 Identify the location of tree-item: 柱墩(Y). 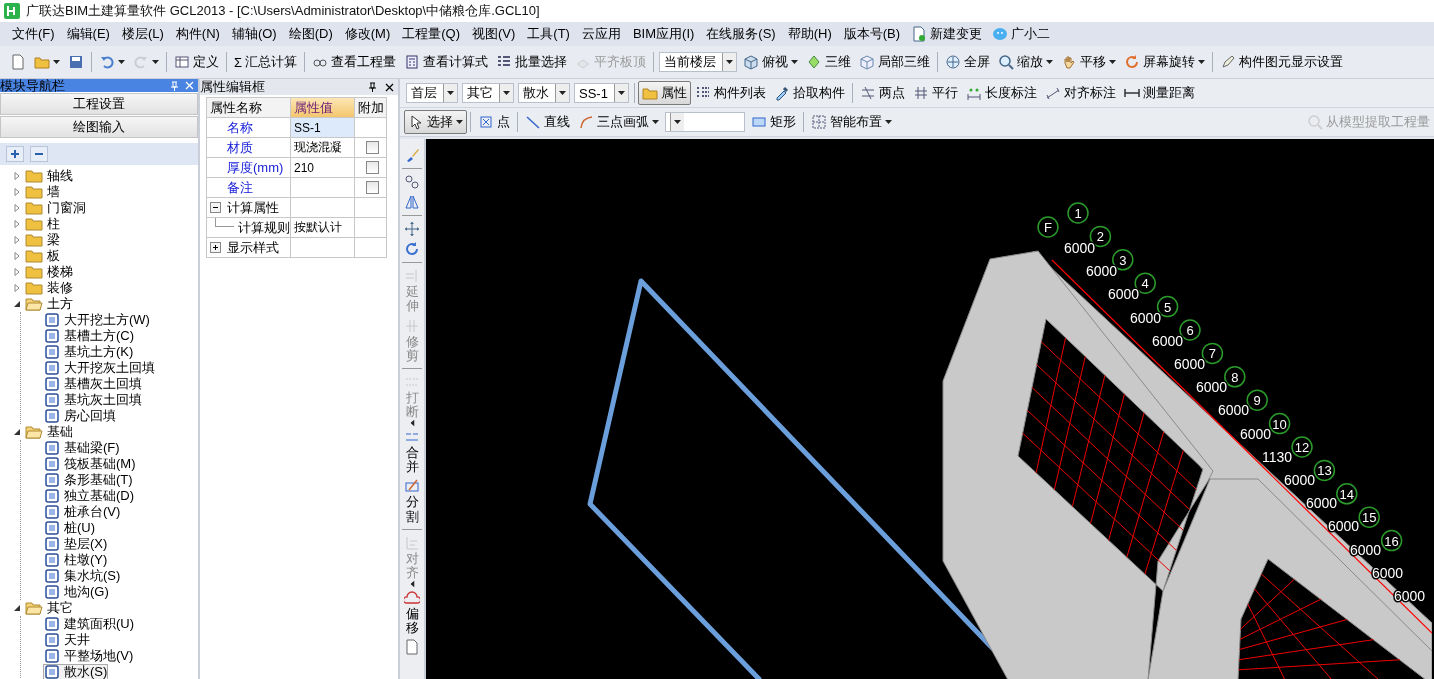
(76, 560).